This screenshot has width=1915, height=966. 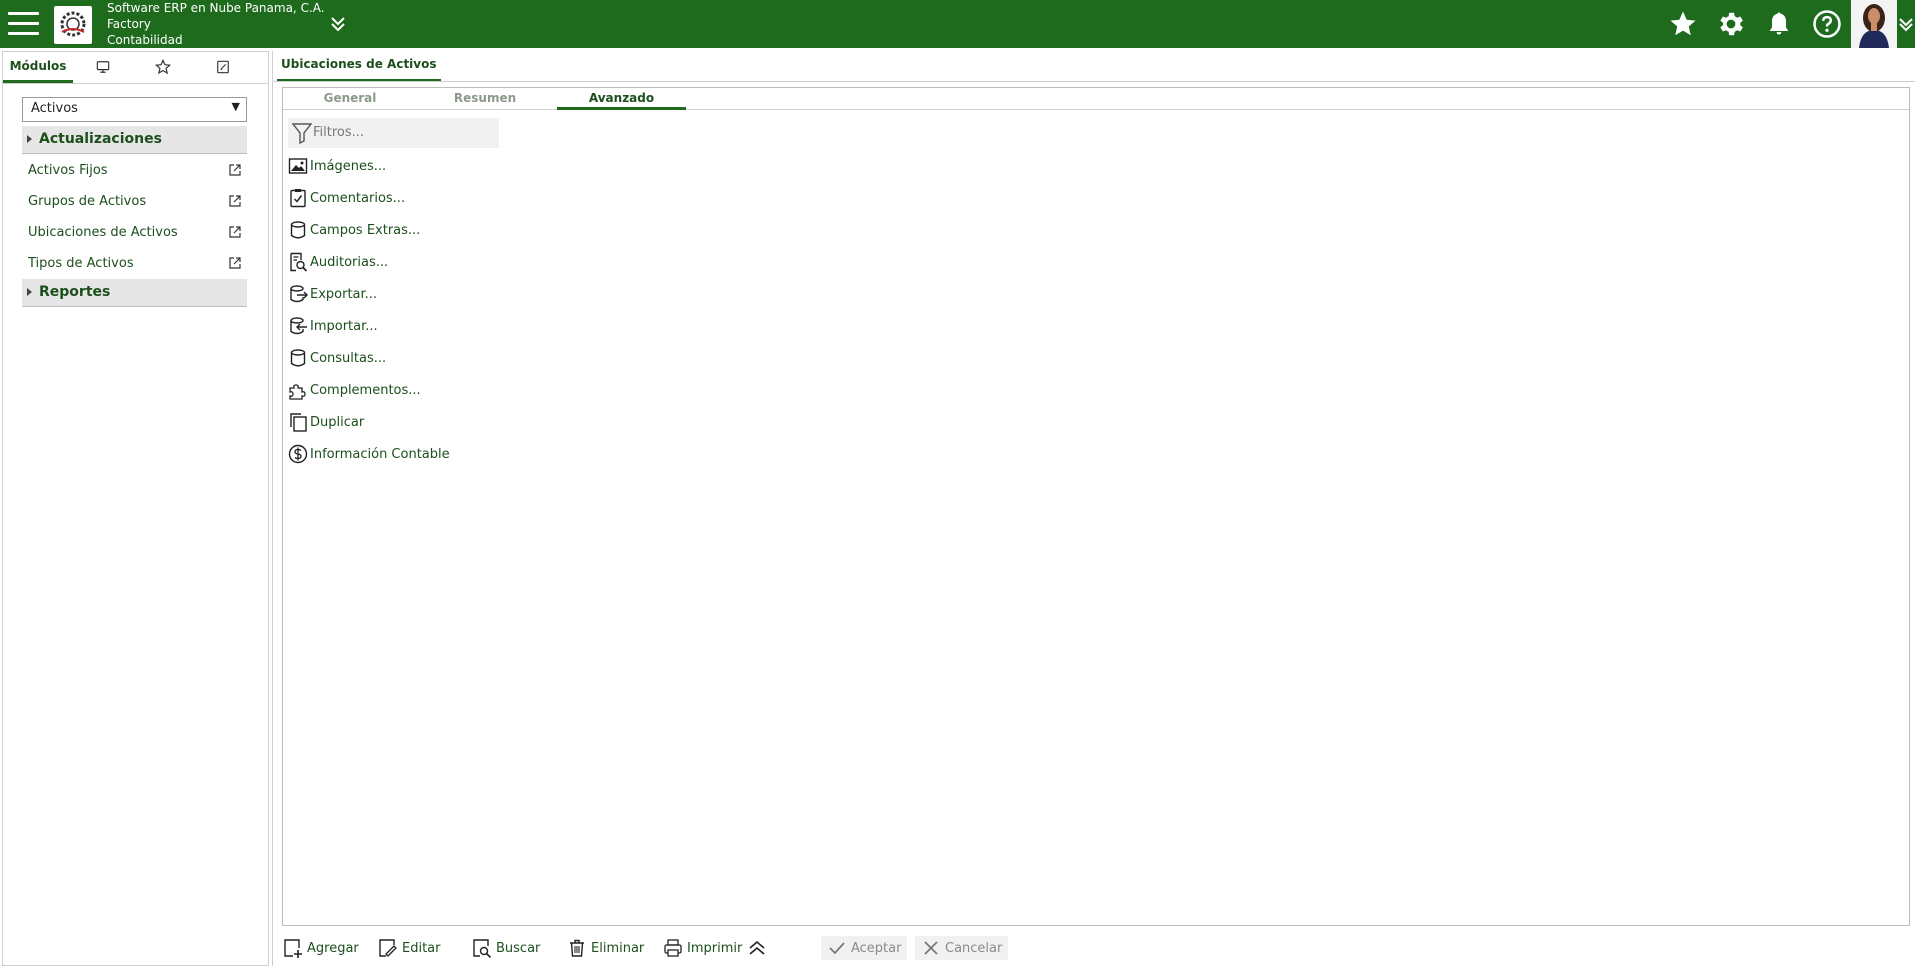 What do you see at coordinates (68, 170) in the screenshot?
I see `sidebar-item-label: Activos Fijos` at bounding box center [68, 170].